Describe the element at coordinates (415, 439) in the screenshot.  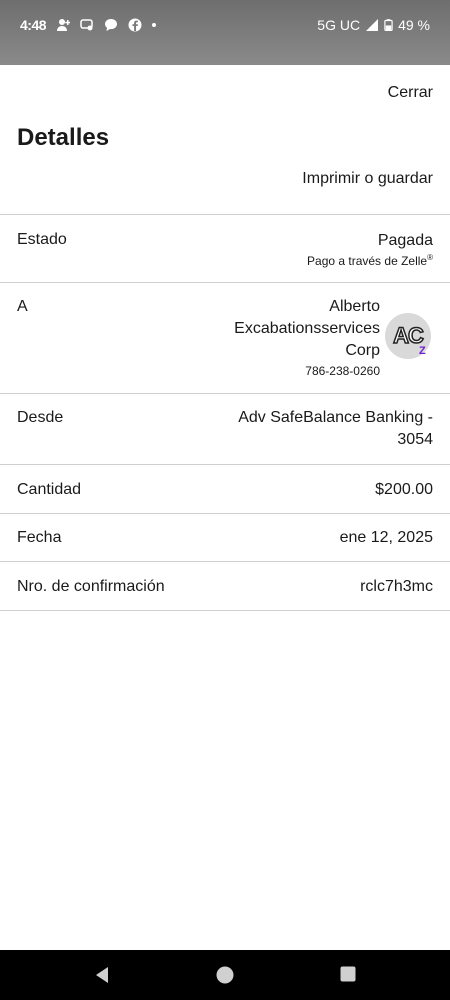
I see `from-account-line: 3054` at that location.